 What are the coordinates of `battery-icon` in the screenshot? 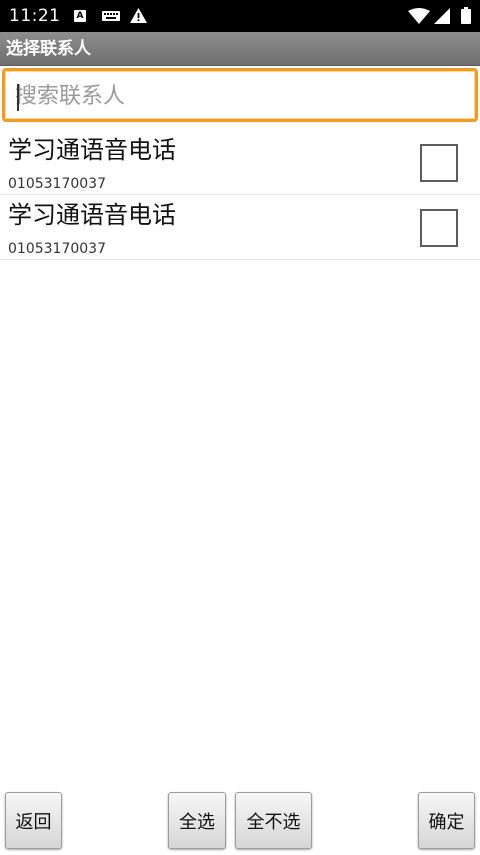 It's located at (466, 15).